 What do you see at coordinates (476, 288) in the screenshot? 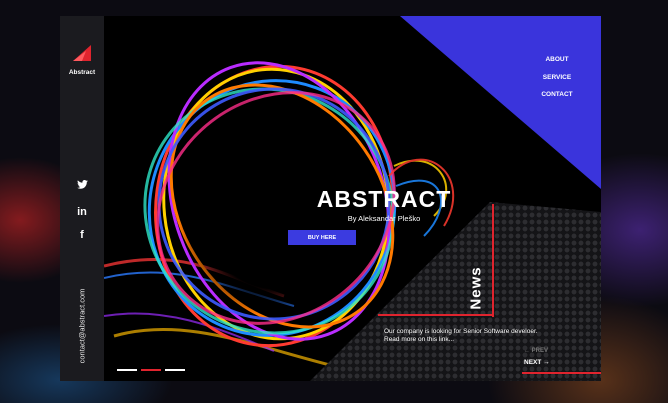
I see `news-title: News` at bounding box center [476, 288].